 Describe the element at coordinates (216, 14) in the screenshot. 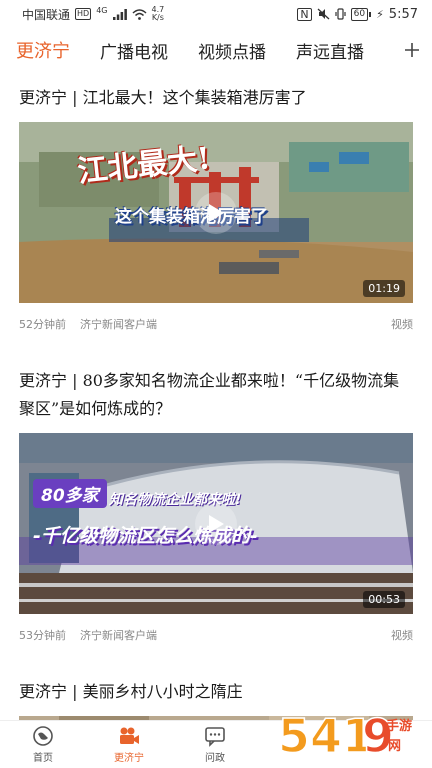

I see `status-bar: 中国联通 HD 4G 4.7 K/s N 60 ⚡ 5:57` at that location.